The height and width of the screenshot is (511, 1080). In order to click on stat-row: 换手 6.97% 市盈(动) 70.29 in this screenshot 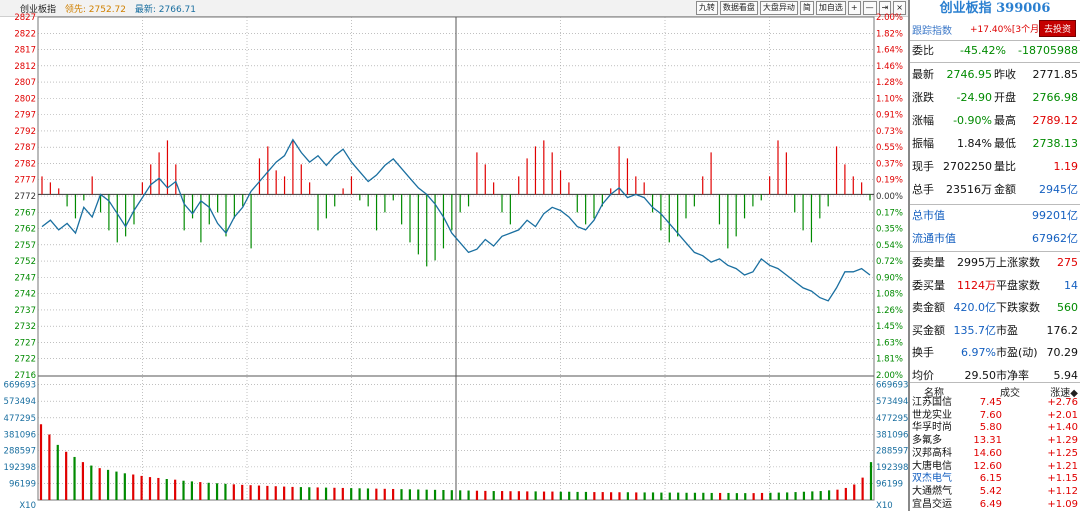, I will do `click(995, 353)`.